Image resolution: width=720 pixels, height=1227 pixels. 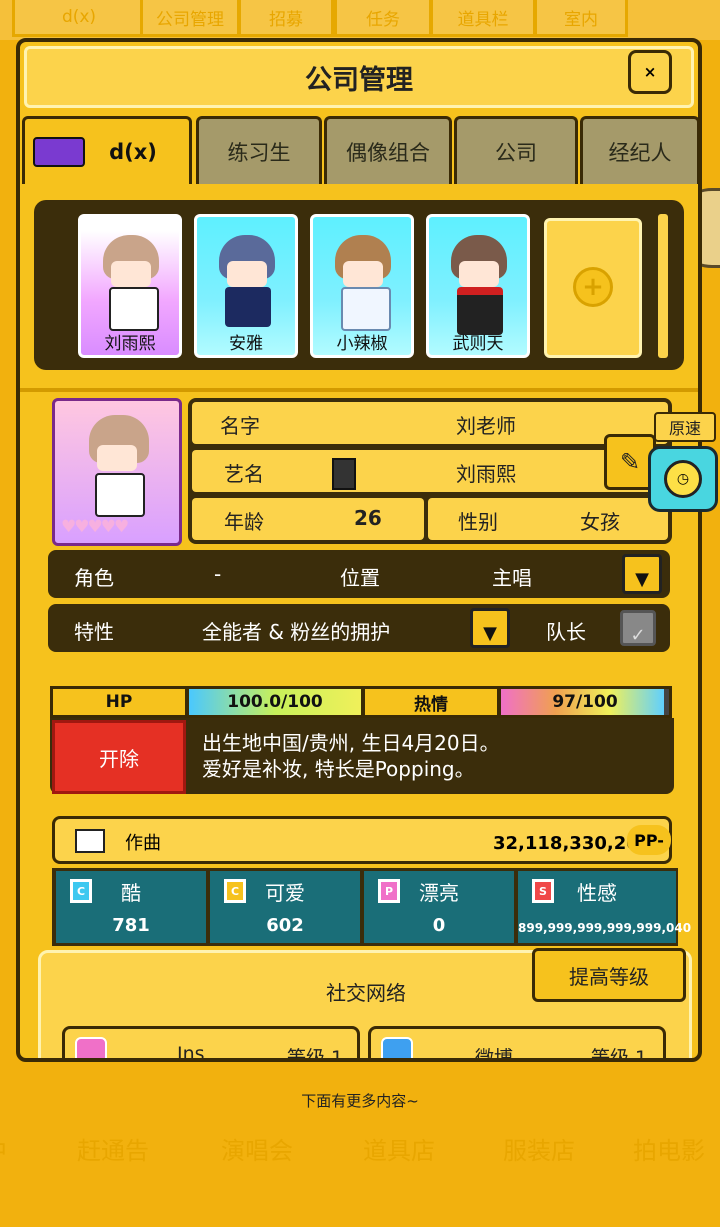 I want to click on add-idol-button: +, so click(x=593, y=288).